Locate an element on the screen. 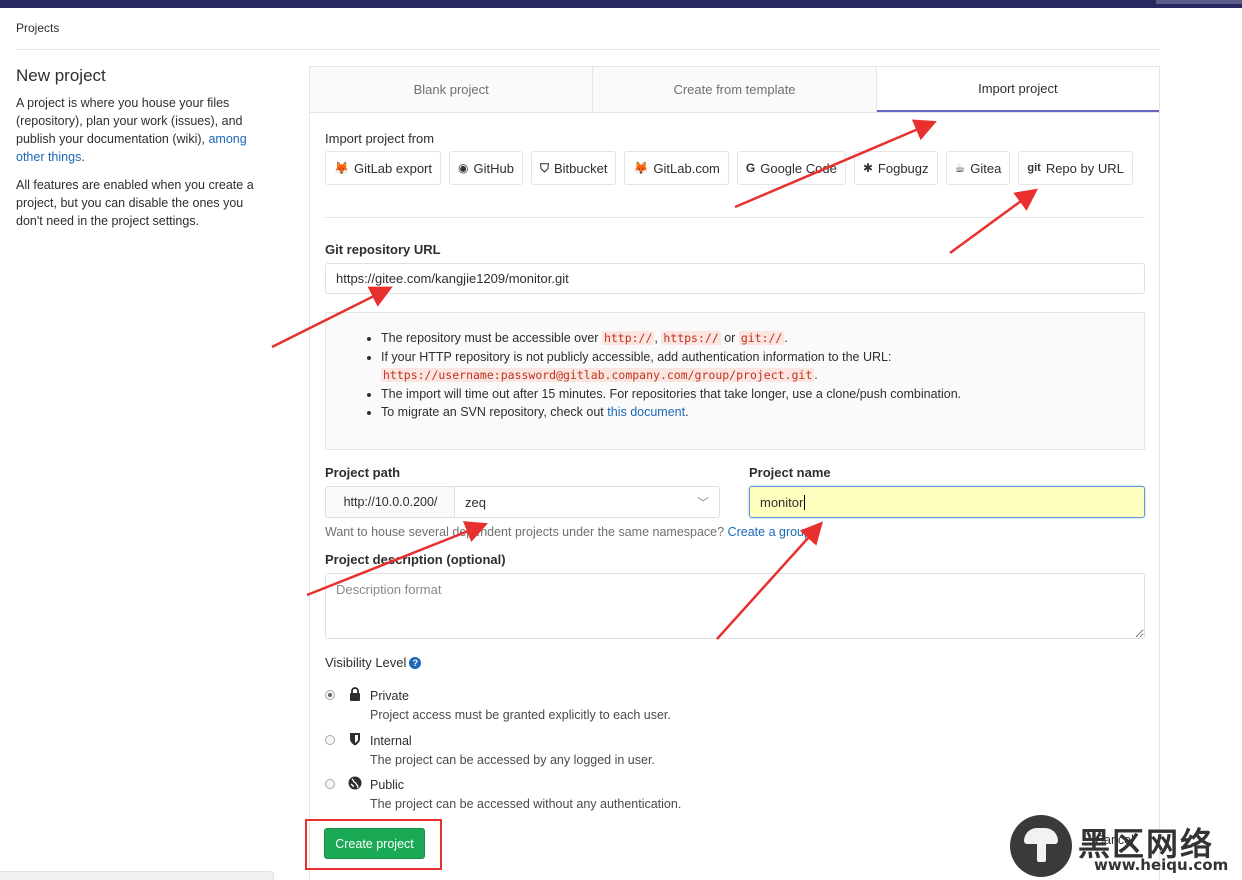 The height and width of the screenshot is (880, 1242). text-cursor is located at coordinates (805, 502).